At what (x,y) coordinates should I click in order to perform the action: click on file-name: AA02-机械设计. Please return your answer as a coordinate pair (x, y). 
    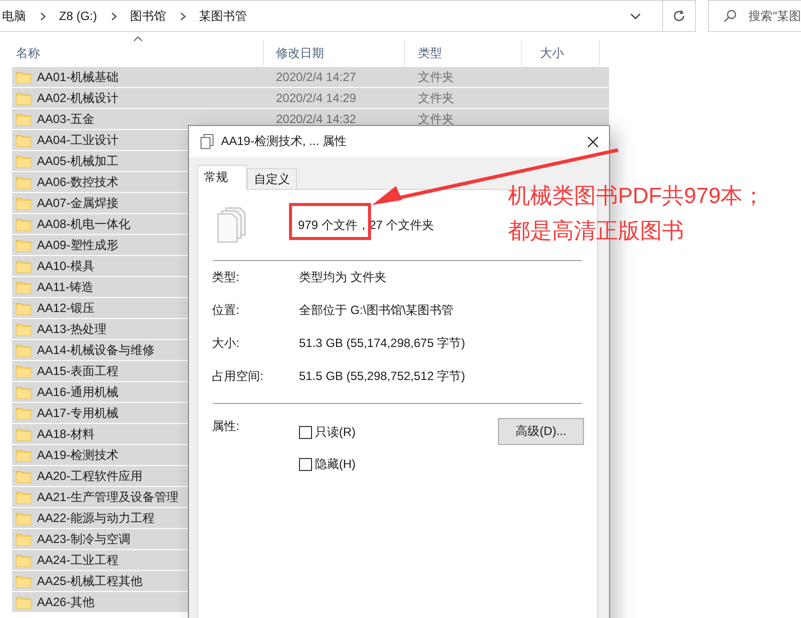
    Looking at the image, I should click on (77, 98).